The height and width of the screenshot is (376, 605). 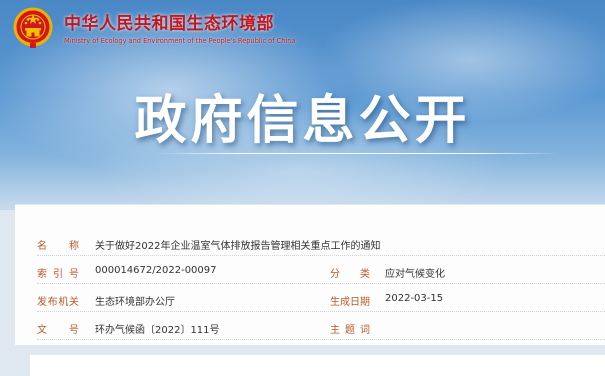 What do you see at coordinates (350, 330) in the screenshot?
I see `subject-label: 主题词` at bounding box center [350, 330].